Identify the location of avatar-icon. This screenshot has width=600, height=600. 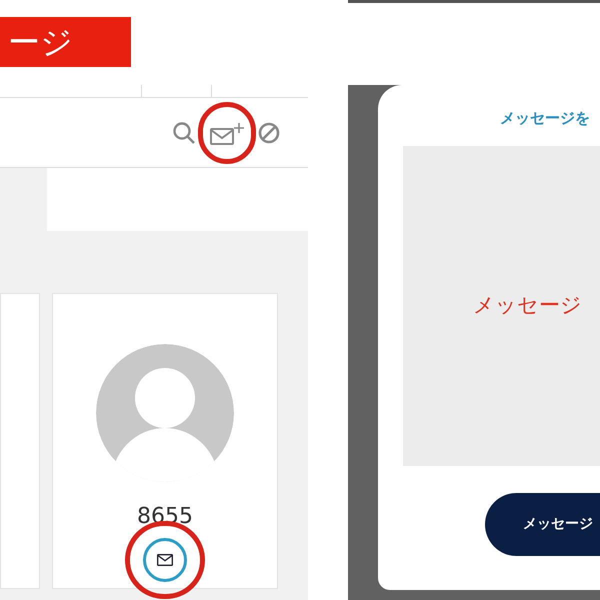
(165, 413).